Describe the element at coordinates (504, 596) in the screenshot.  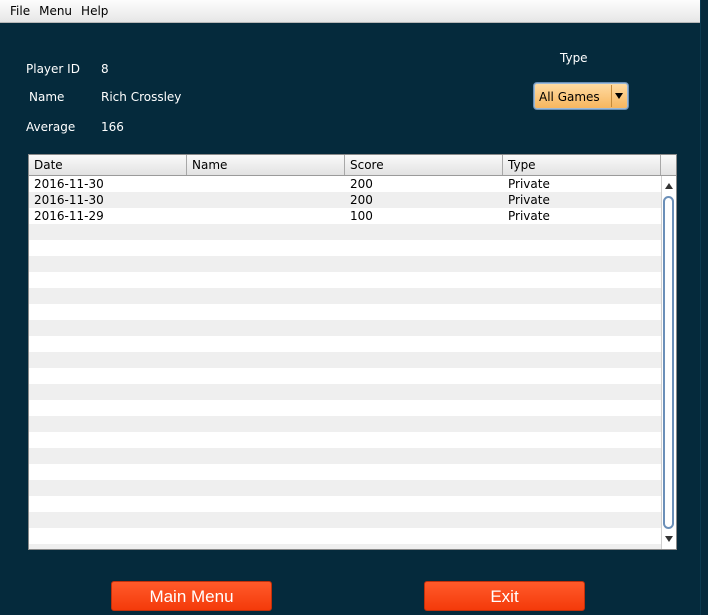
I see `exit-button: Exit` at that location.